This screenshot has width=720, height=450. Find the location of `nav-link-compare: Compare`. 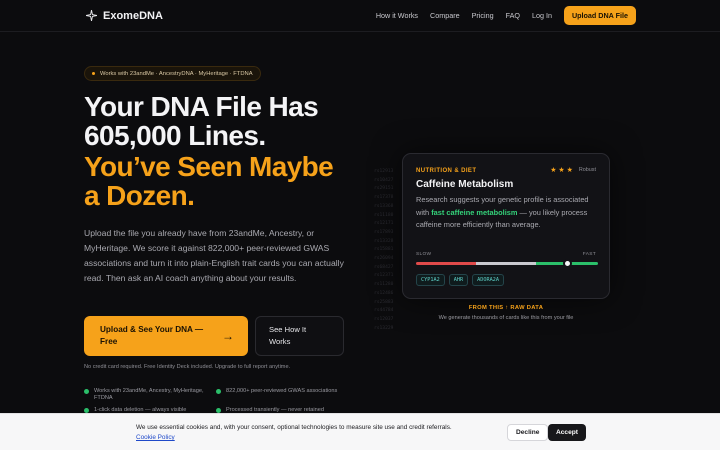

nav-link-compare: Compare is located at coordinates (445, 15).